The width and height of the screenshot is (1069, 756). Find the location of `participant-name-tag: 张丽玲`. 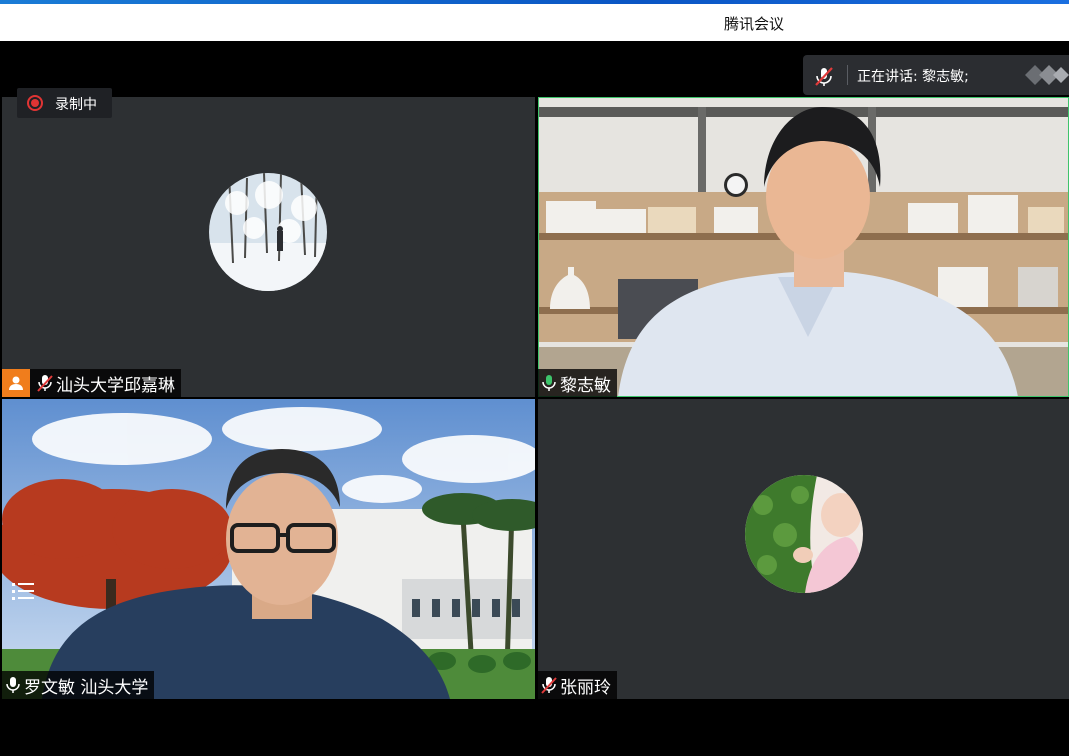

participant-name-tag: 张丽玲 is located at coordinates (577, 685).